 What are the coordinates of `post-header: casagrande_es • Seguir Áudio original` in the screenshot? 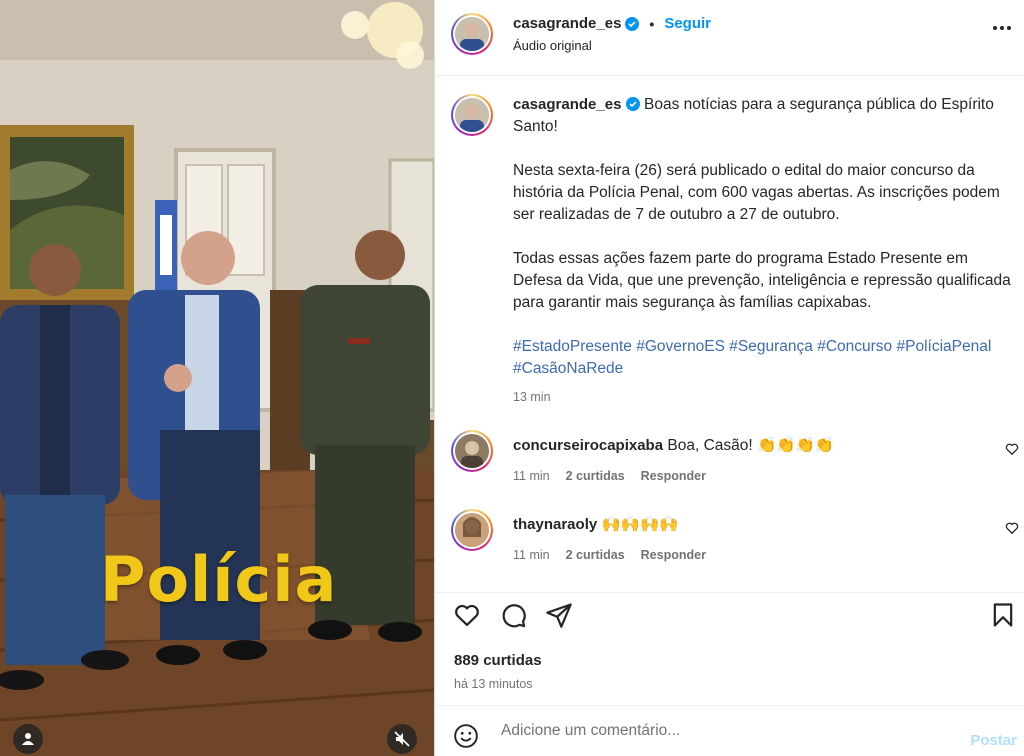 It's located at (729, 38).